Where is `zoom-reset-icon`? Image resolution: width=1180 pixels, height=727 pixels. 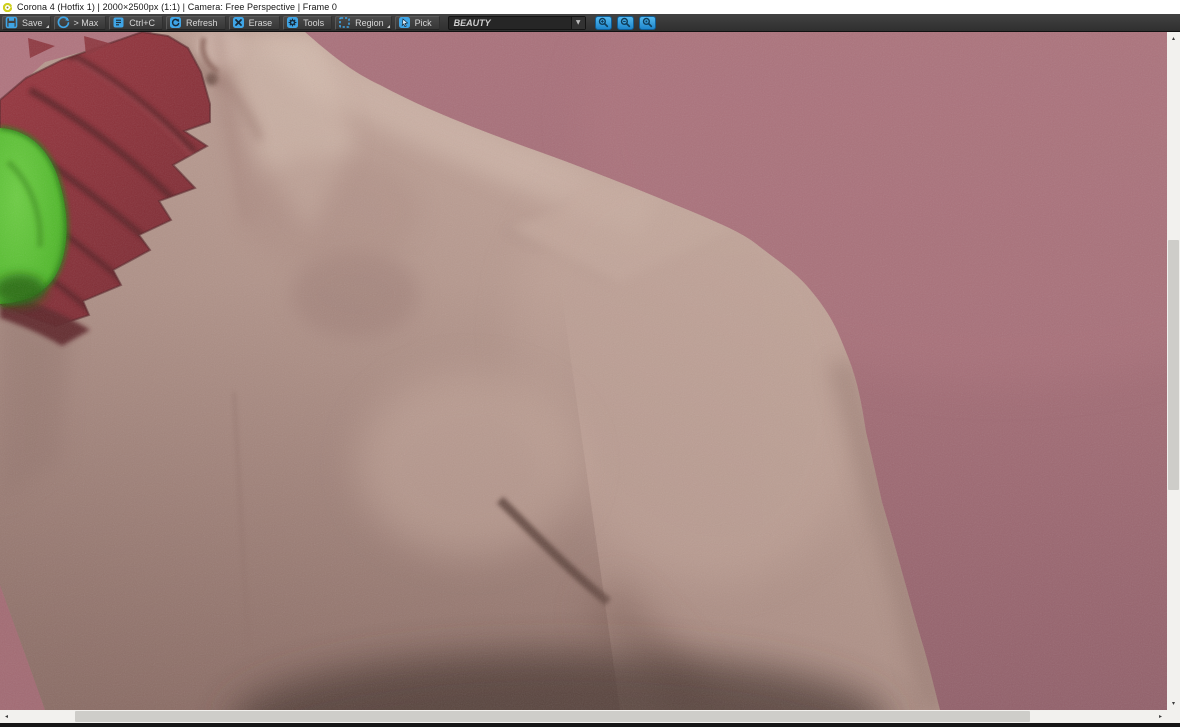
zoom-reset-icon is located at coordinates (647, 22).